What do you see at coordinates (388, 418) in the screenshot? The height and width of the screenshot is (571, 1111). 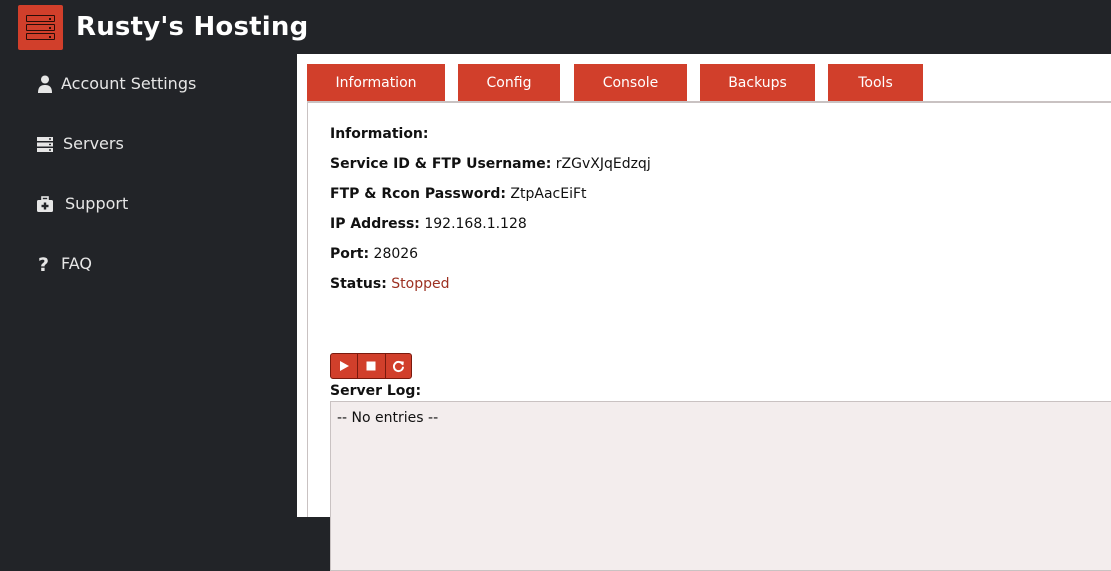 I see `server-log-content: -- No entries --` at bounding box center [388, 418].